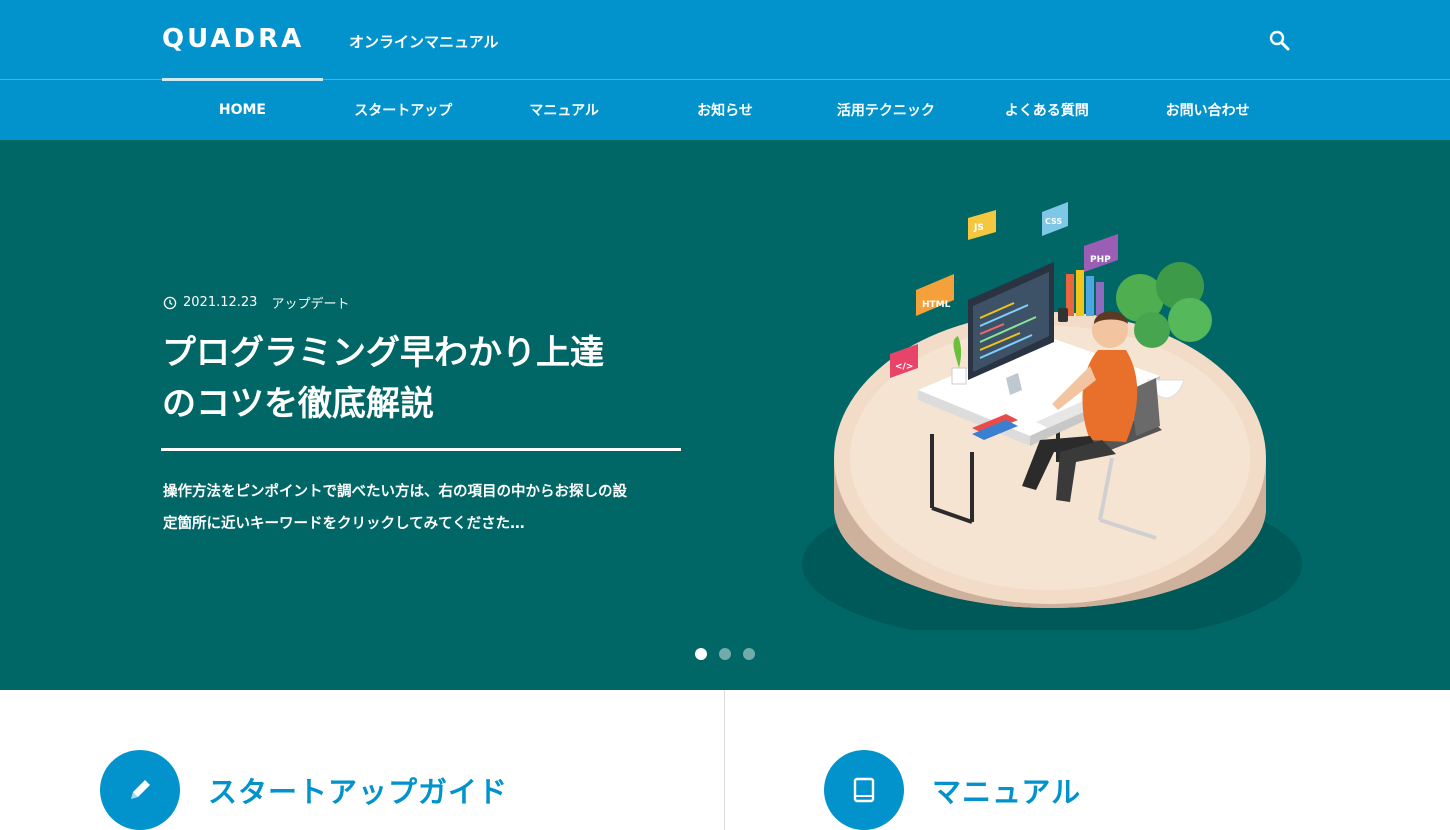 The image size is (1450, 830). I want to click on tag-code: </>, so click(904, 367).